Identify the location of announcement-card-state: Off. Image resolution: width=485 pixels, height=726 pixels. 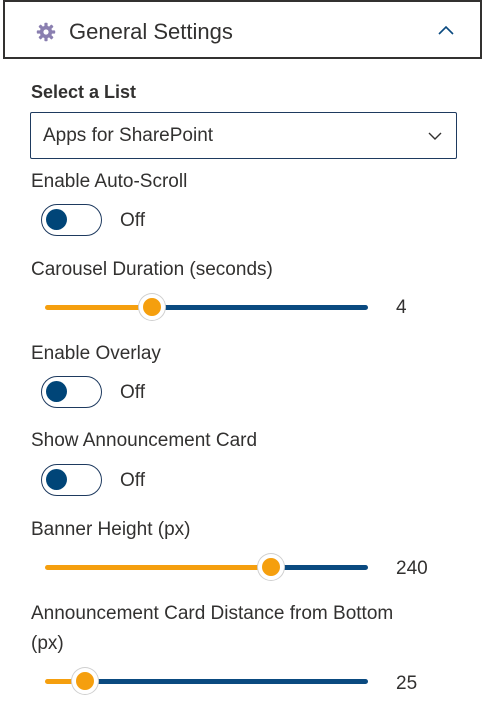
(132, 480).